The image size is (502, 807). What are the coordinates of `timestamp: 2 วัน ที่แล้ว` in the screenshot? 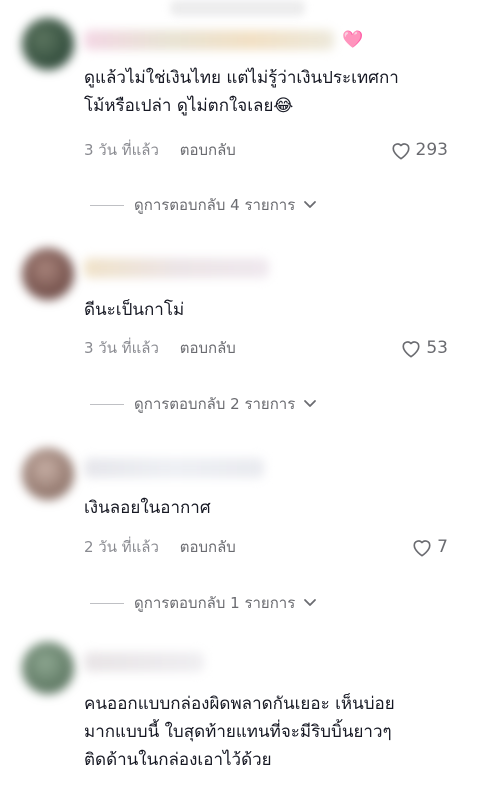 It's located at (121, 547).